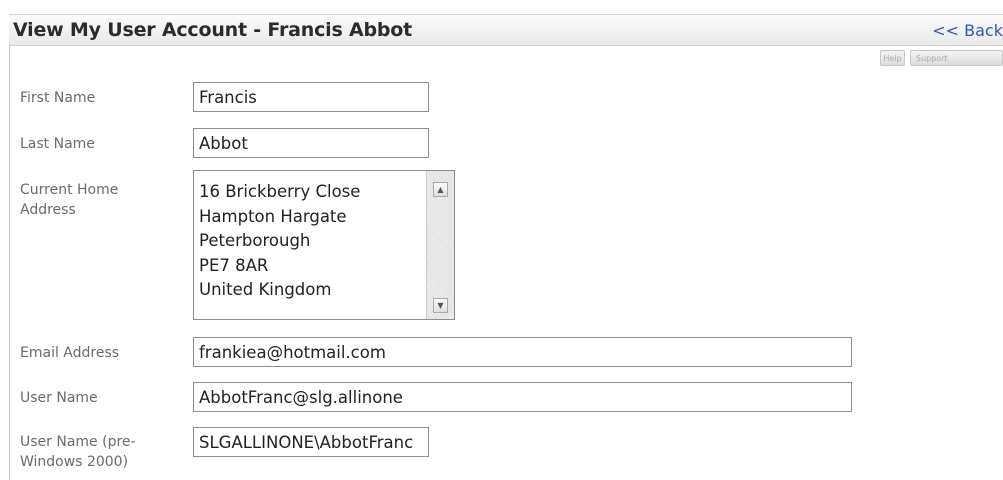 The height and width of the screenshot is (480, 1003). Describe the element at coordinates (59, 398) in the screenshot. I see `user-name-label: User Name` at that location.